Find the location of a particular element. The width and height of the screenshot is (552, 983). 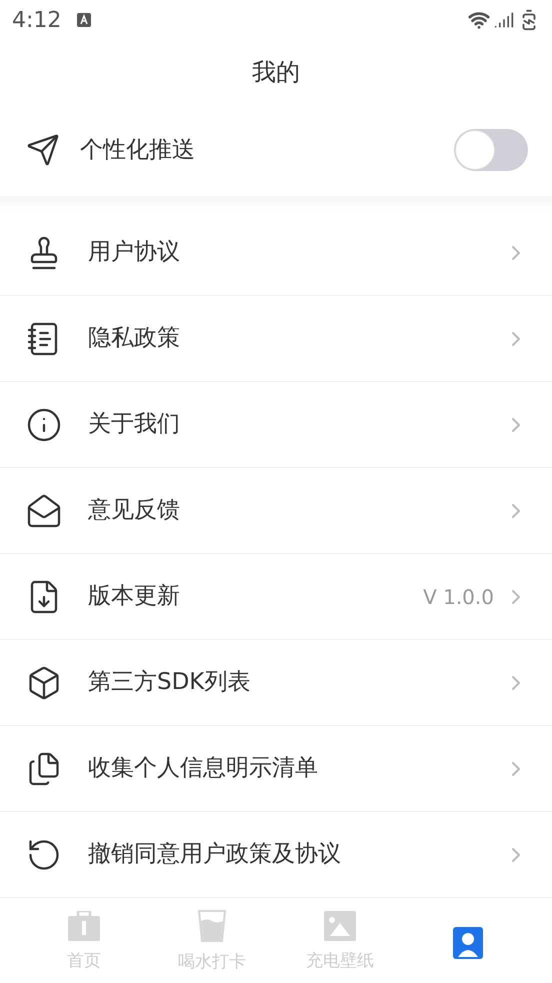

menu-item: 意见反馈 is located at coordinates (276, 511).